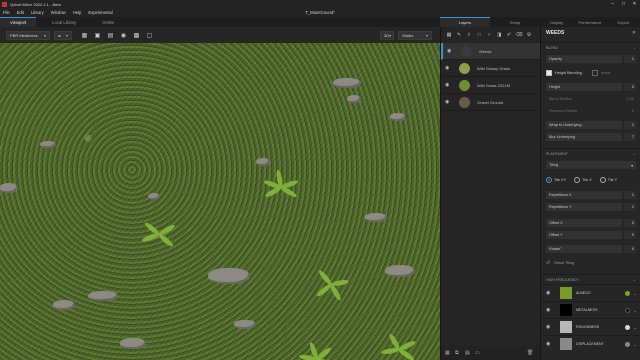 This screenshot has width=640, height=360. Describe the element at coordinates (590, 153) in the screenshot. I see `section-placement: PLACEMENT ⌄` at that location.